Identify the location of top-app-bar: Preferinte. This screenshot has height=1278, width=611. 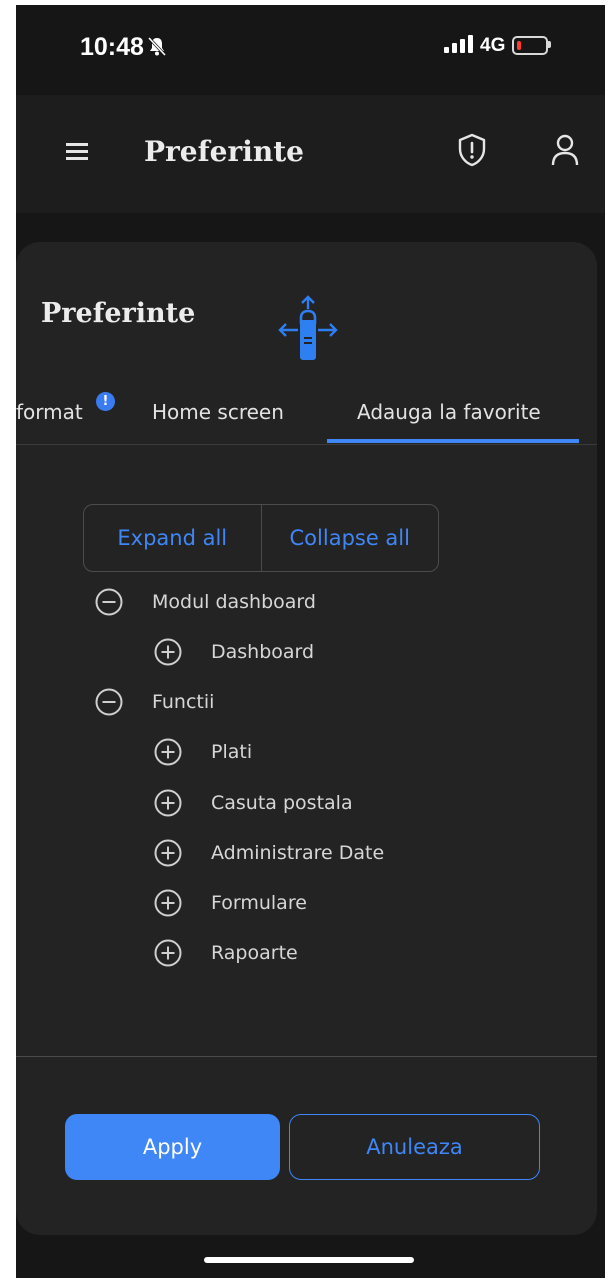
(310, 154).